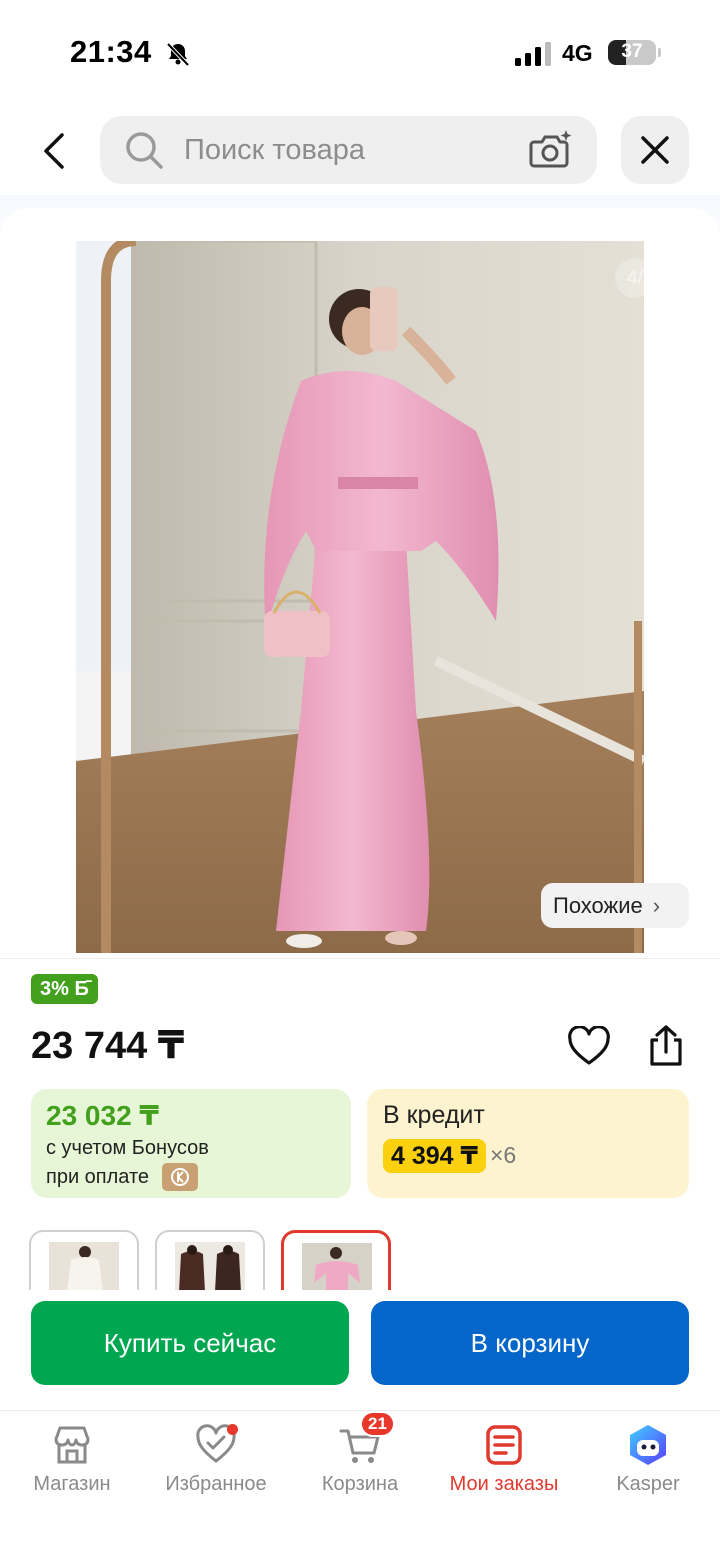 This screenshot has height=1561, width=720. What do you see at coordinates (635, 278) in the screenshot?
I see `image-counter: 4/` at bounding box center [635, 278].